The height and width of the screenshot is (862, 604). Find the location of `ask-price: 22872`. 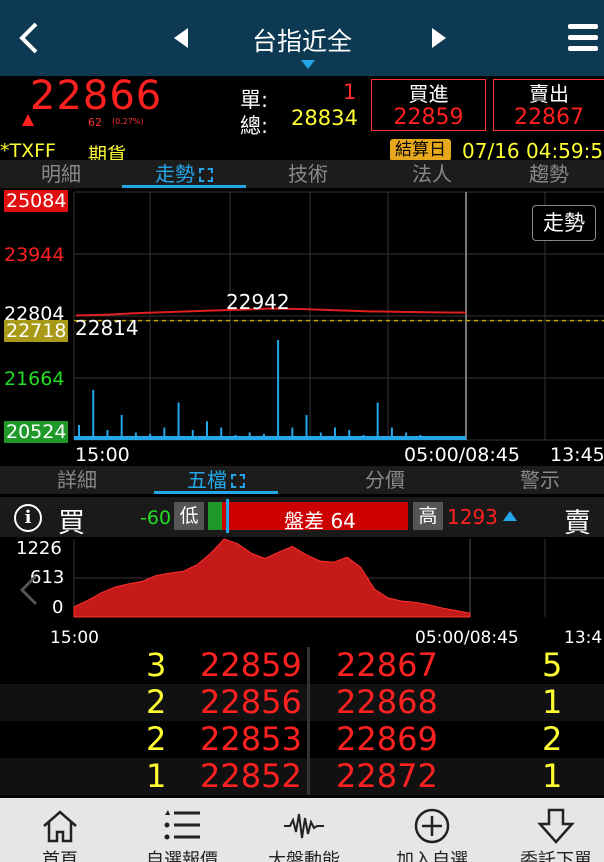

ask-price: 22872 is located at coordinates (387, 776).